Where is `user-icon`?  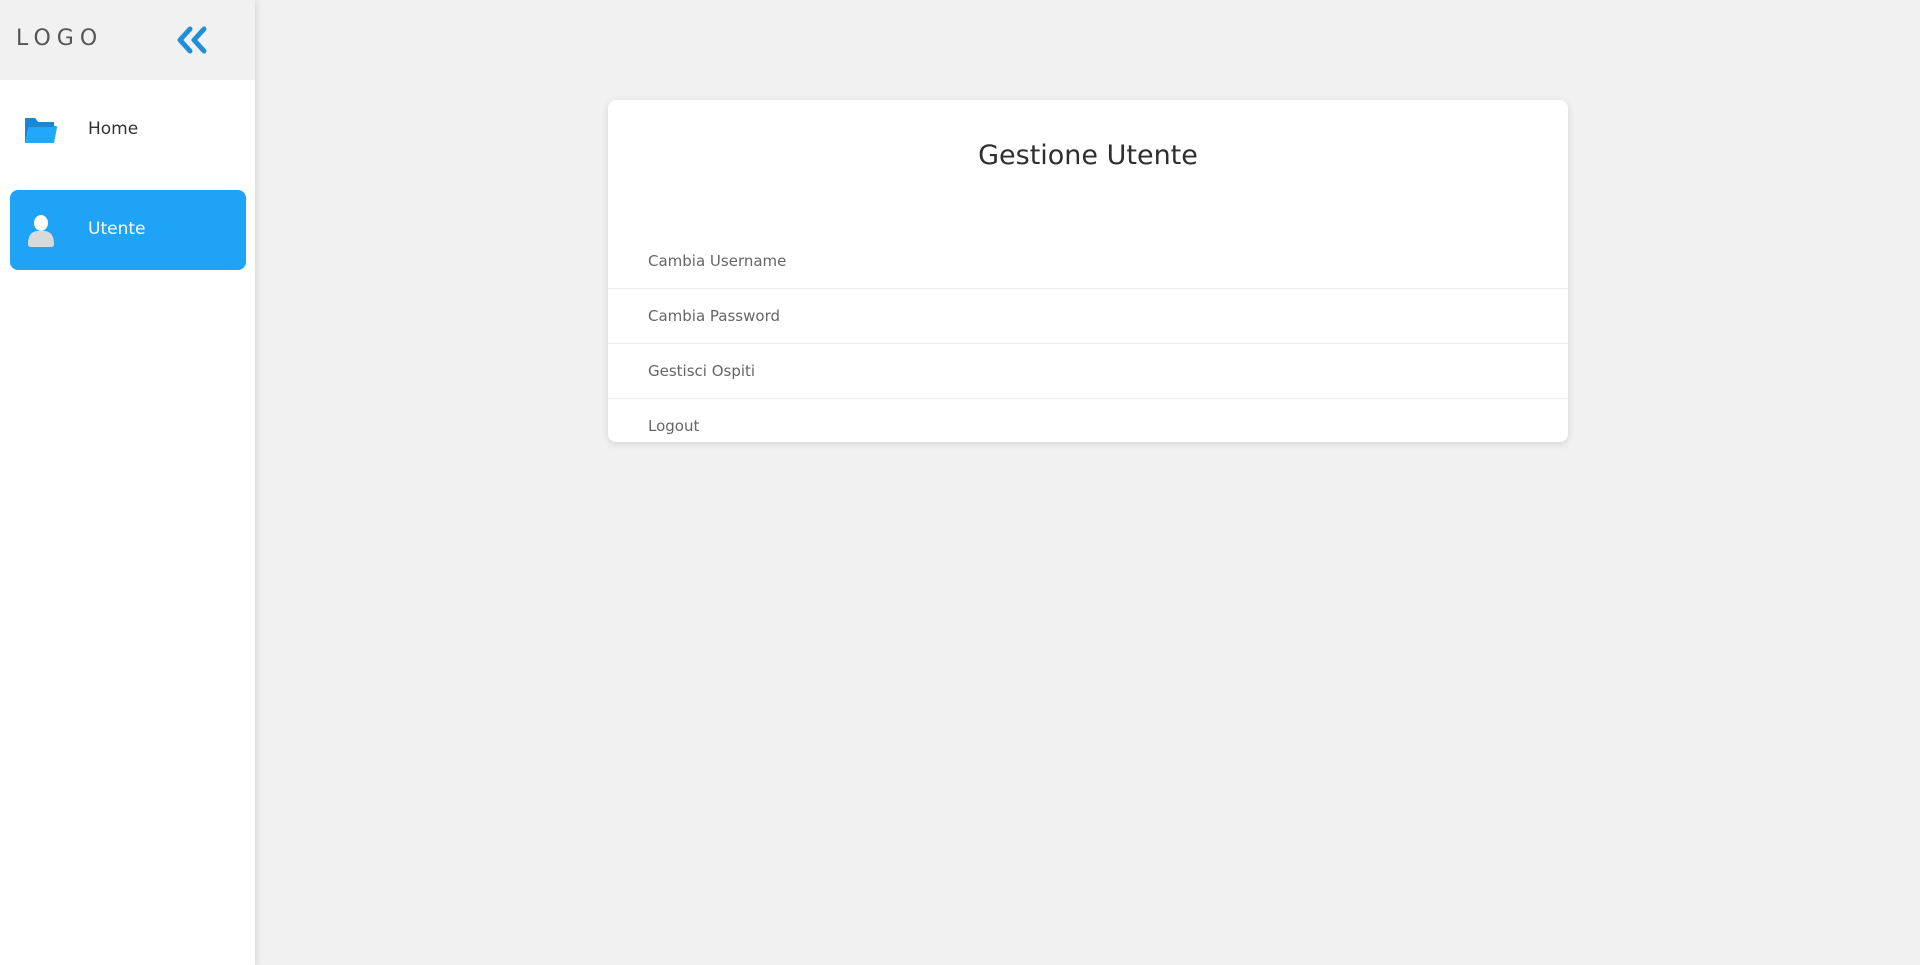 user-icon is located at coordinates (41, 230).